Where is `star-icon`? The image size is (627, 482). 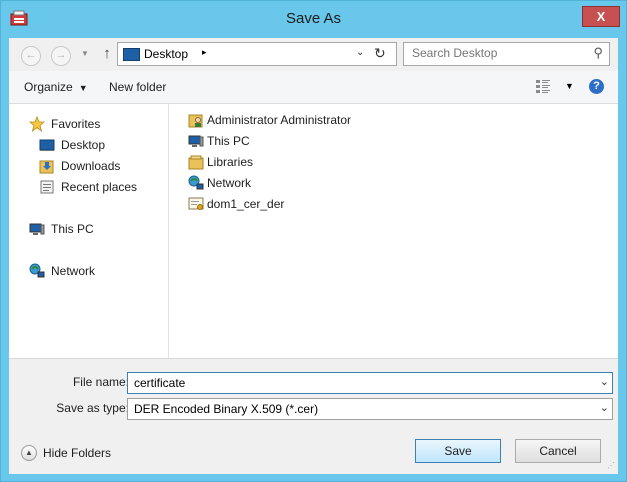
star-icon is located at coordinates (37, 124).